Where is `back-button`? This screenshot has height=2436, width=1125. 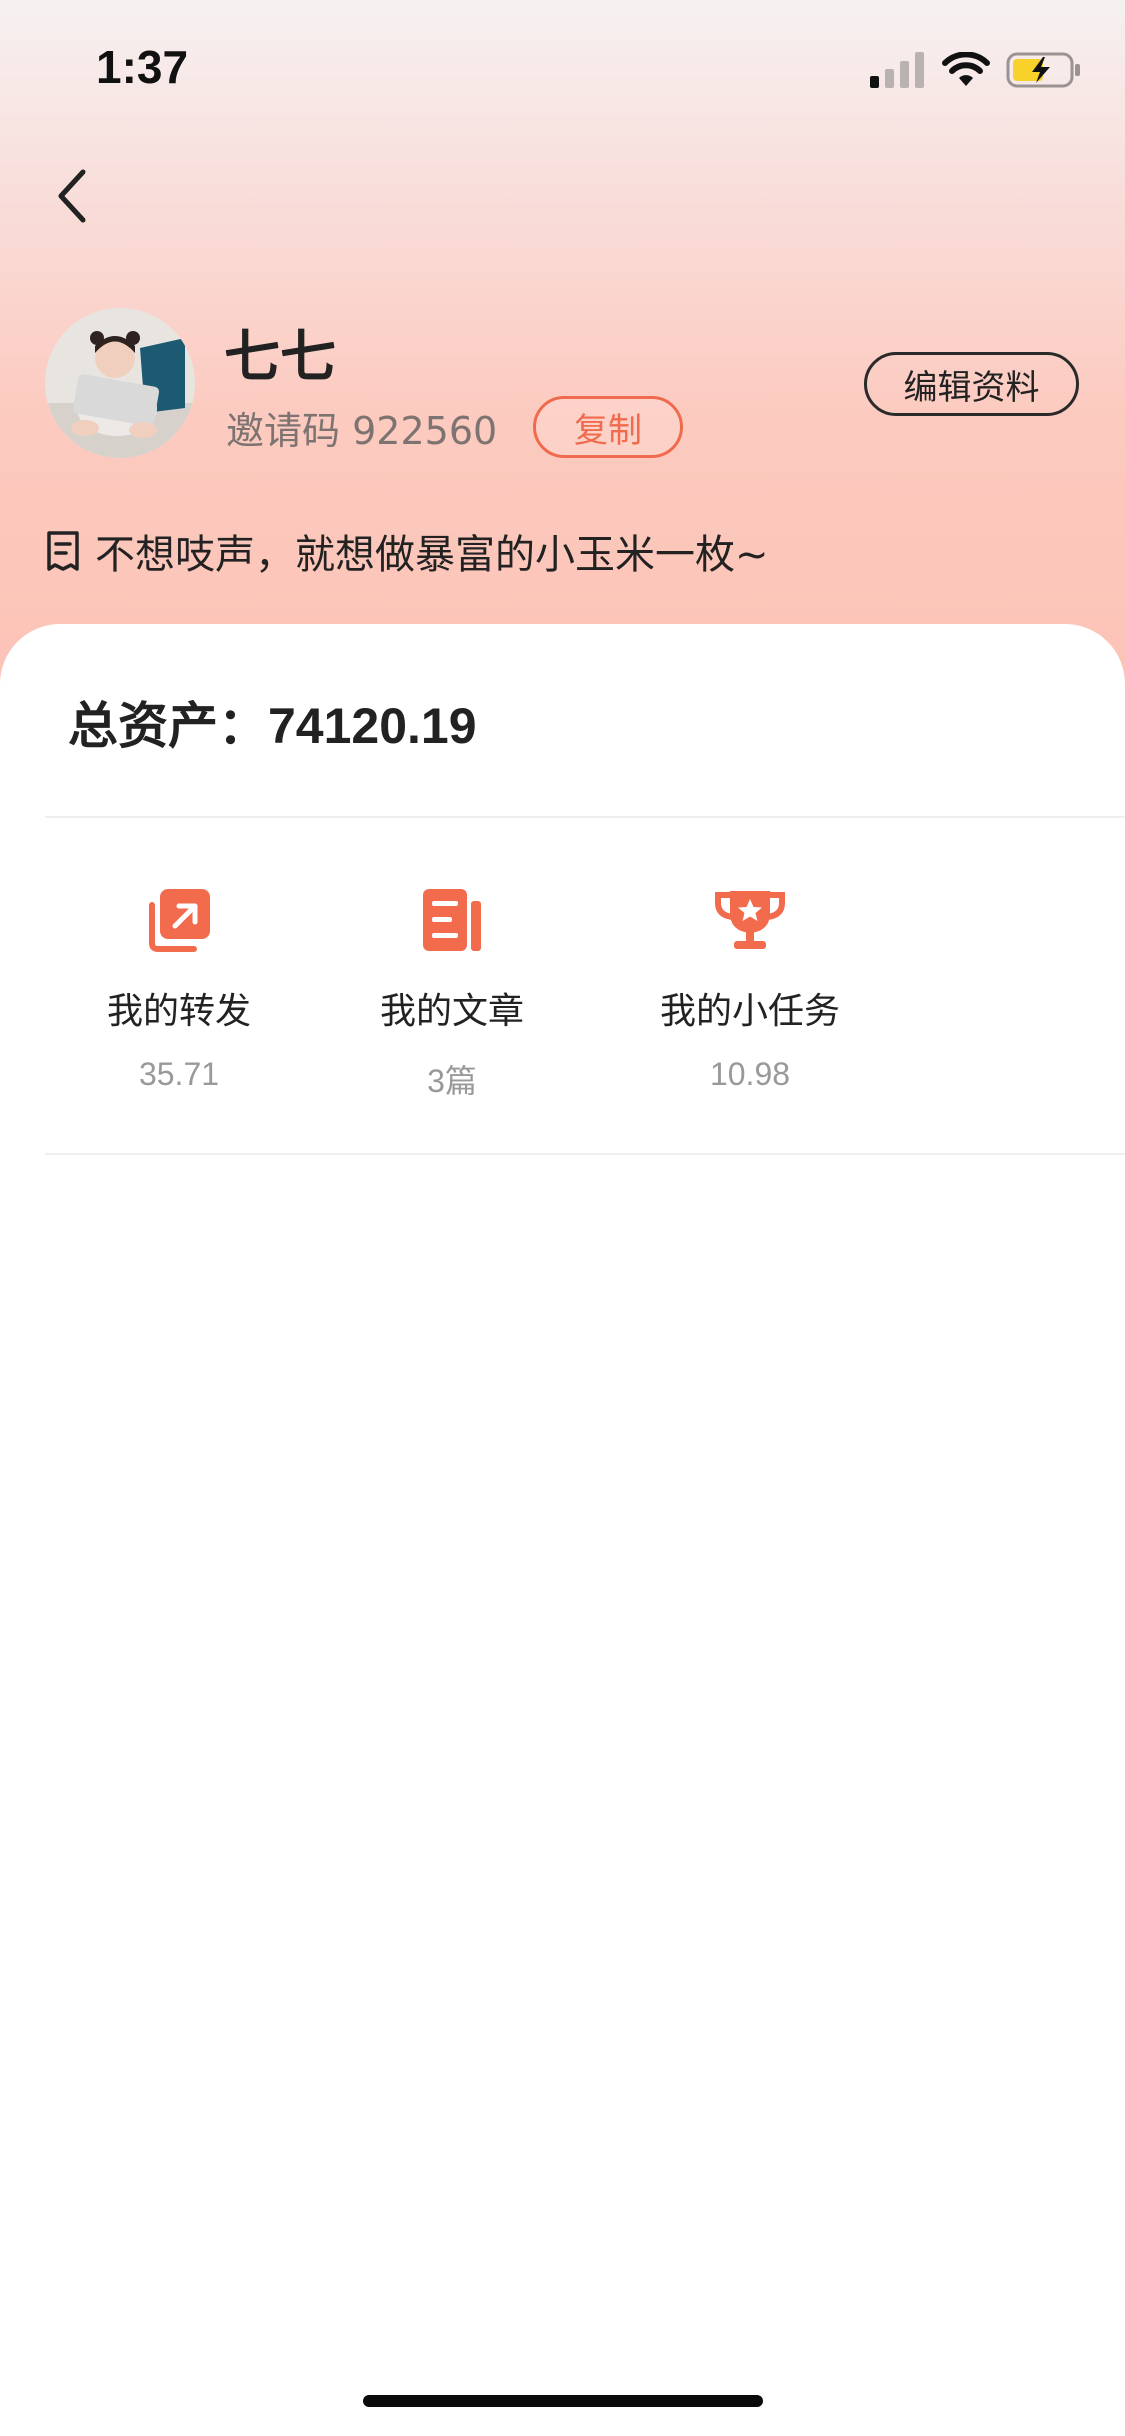 back-button is located at coordinates (72, 196).